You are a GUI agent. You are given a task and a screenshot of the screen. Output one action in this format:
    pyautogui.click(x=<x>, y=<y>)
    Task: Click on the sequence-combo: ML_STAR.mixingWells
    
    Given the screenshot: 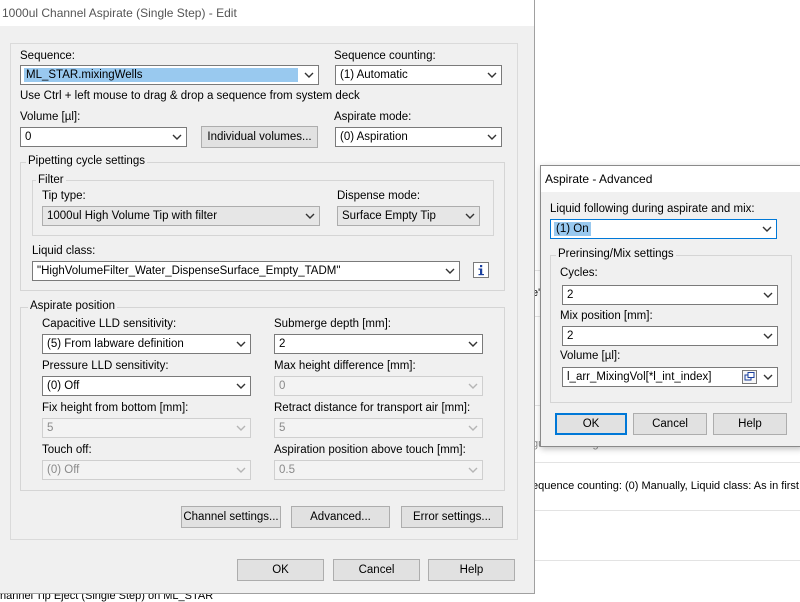 What is the action you would take?
    pyautogui.click(x=169, y=75)
    